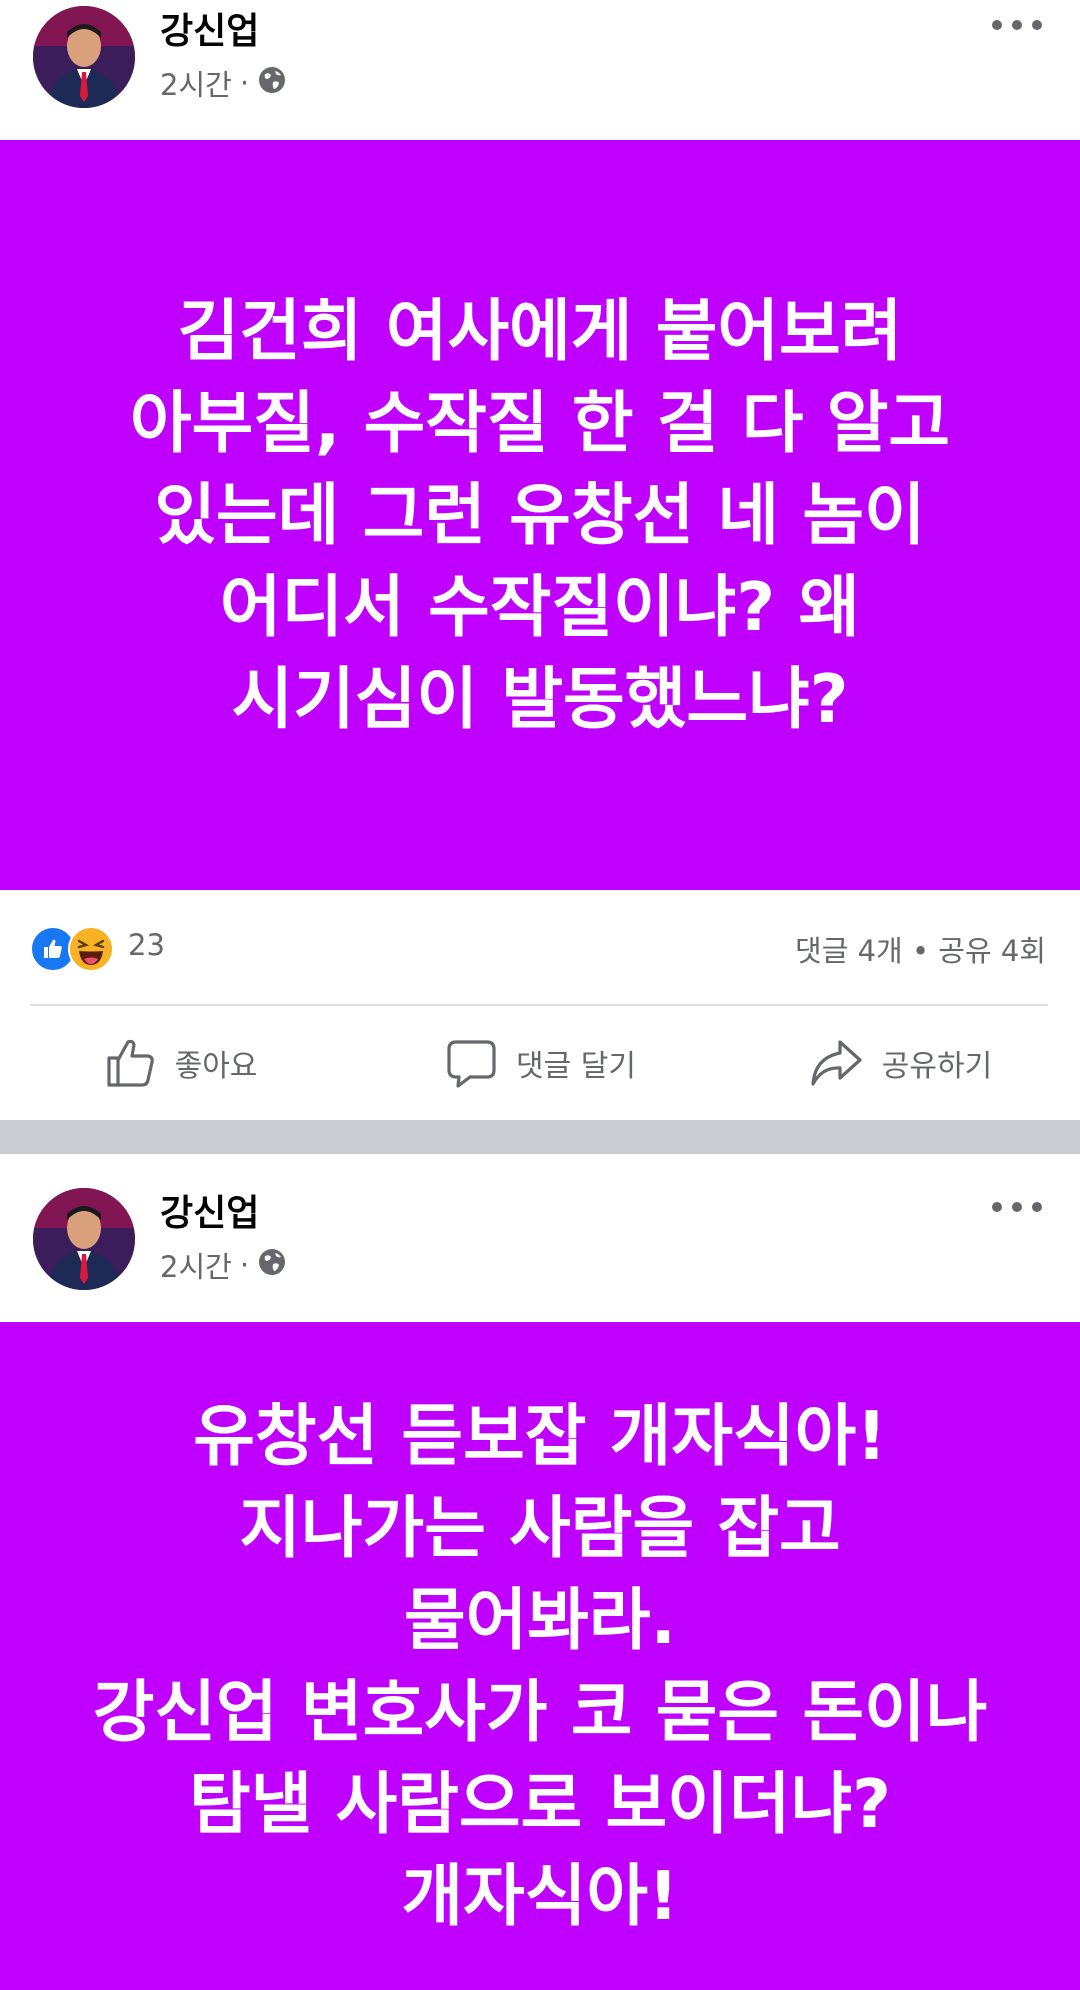 Image resolution: width=1080 pixels, height=1990 pixels. What do you see at coordinates (540, 947) in the screenshot?
I see `reaction-summary: 23 댓글 4개 • 공유 4회` at bounding box center [540, 947].